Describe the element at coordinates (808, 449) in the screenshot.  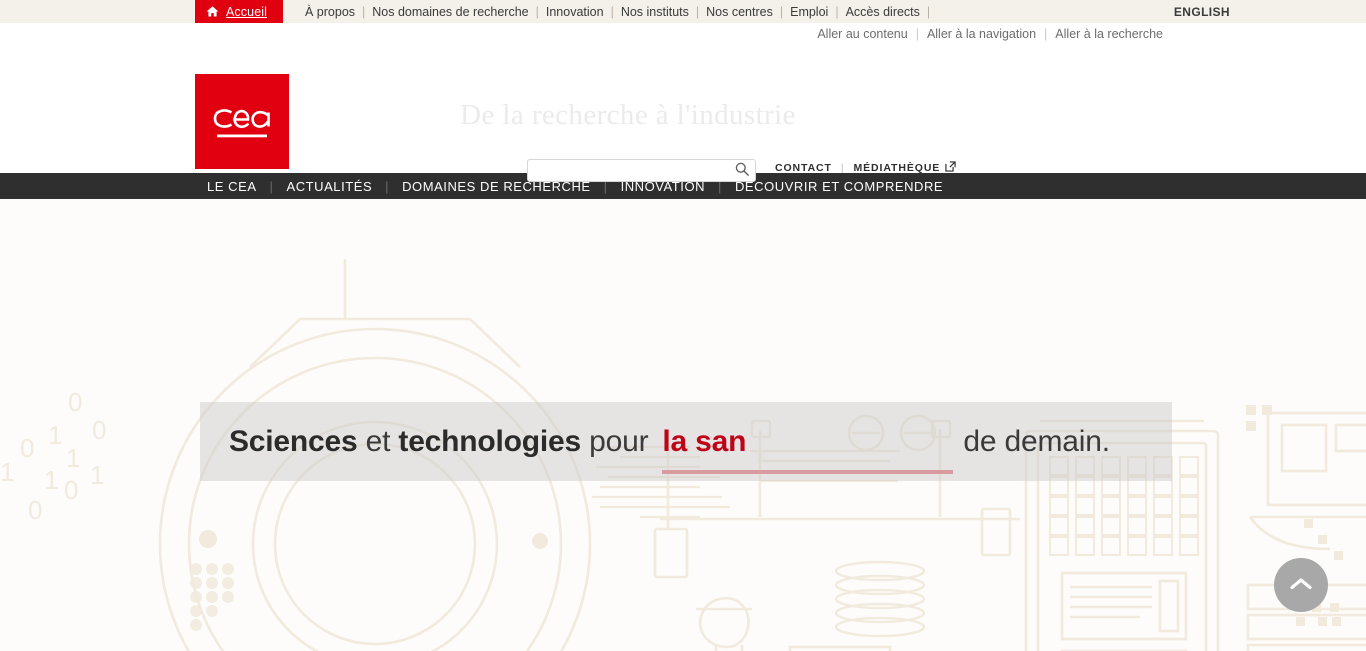
I see `hero-typed-field: la san` at that location.